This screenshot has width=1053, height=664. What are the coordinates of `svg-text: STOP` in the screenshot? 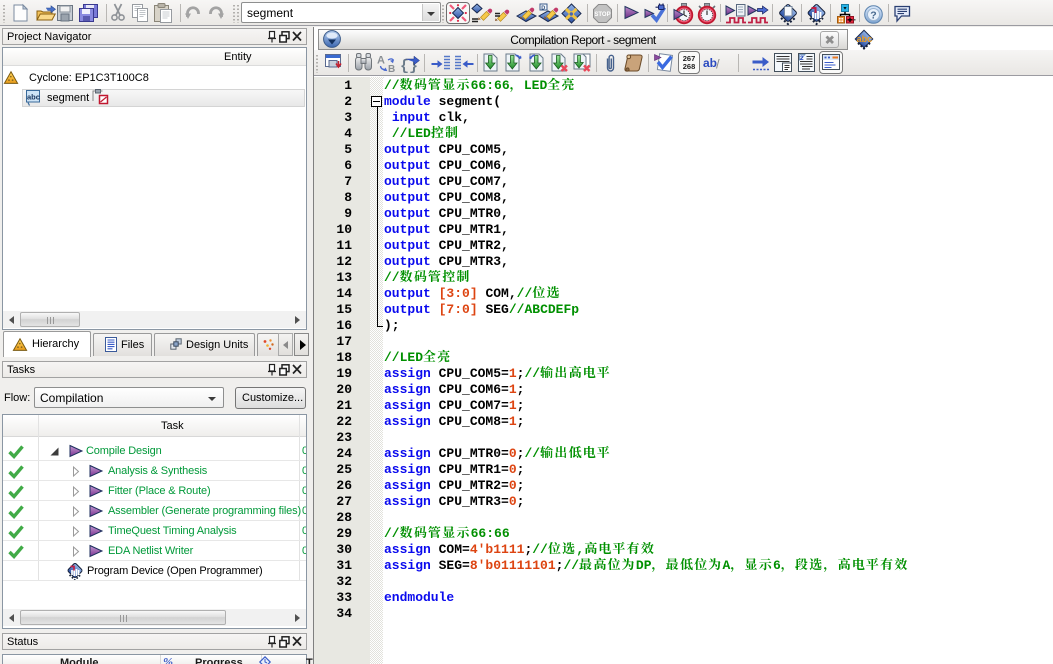 It's located at (602, 15).